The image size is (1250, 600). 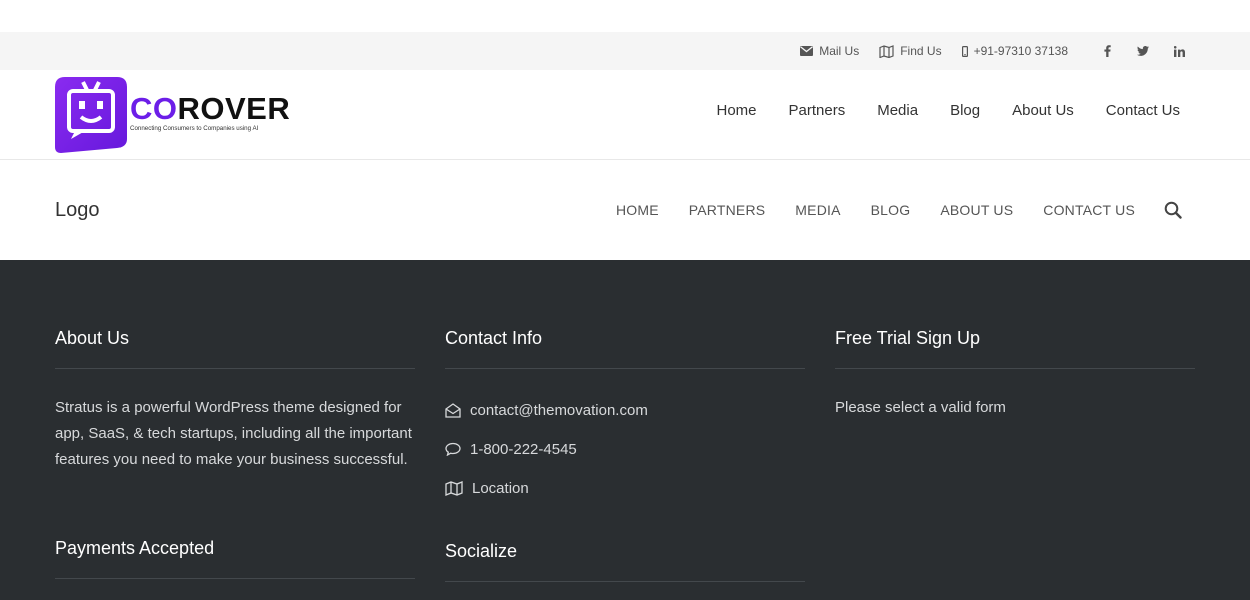 What do you see at coordinates (1043, 110) in the screenshot?
I see `nav-about-us: About Us` at bounding box center [1043, 110].